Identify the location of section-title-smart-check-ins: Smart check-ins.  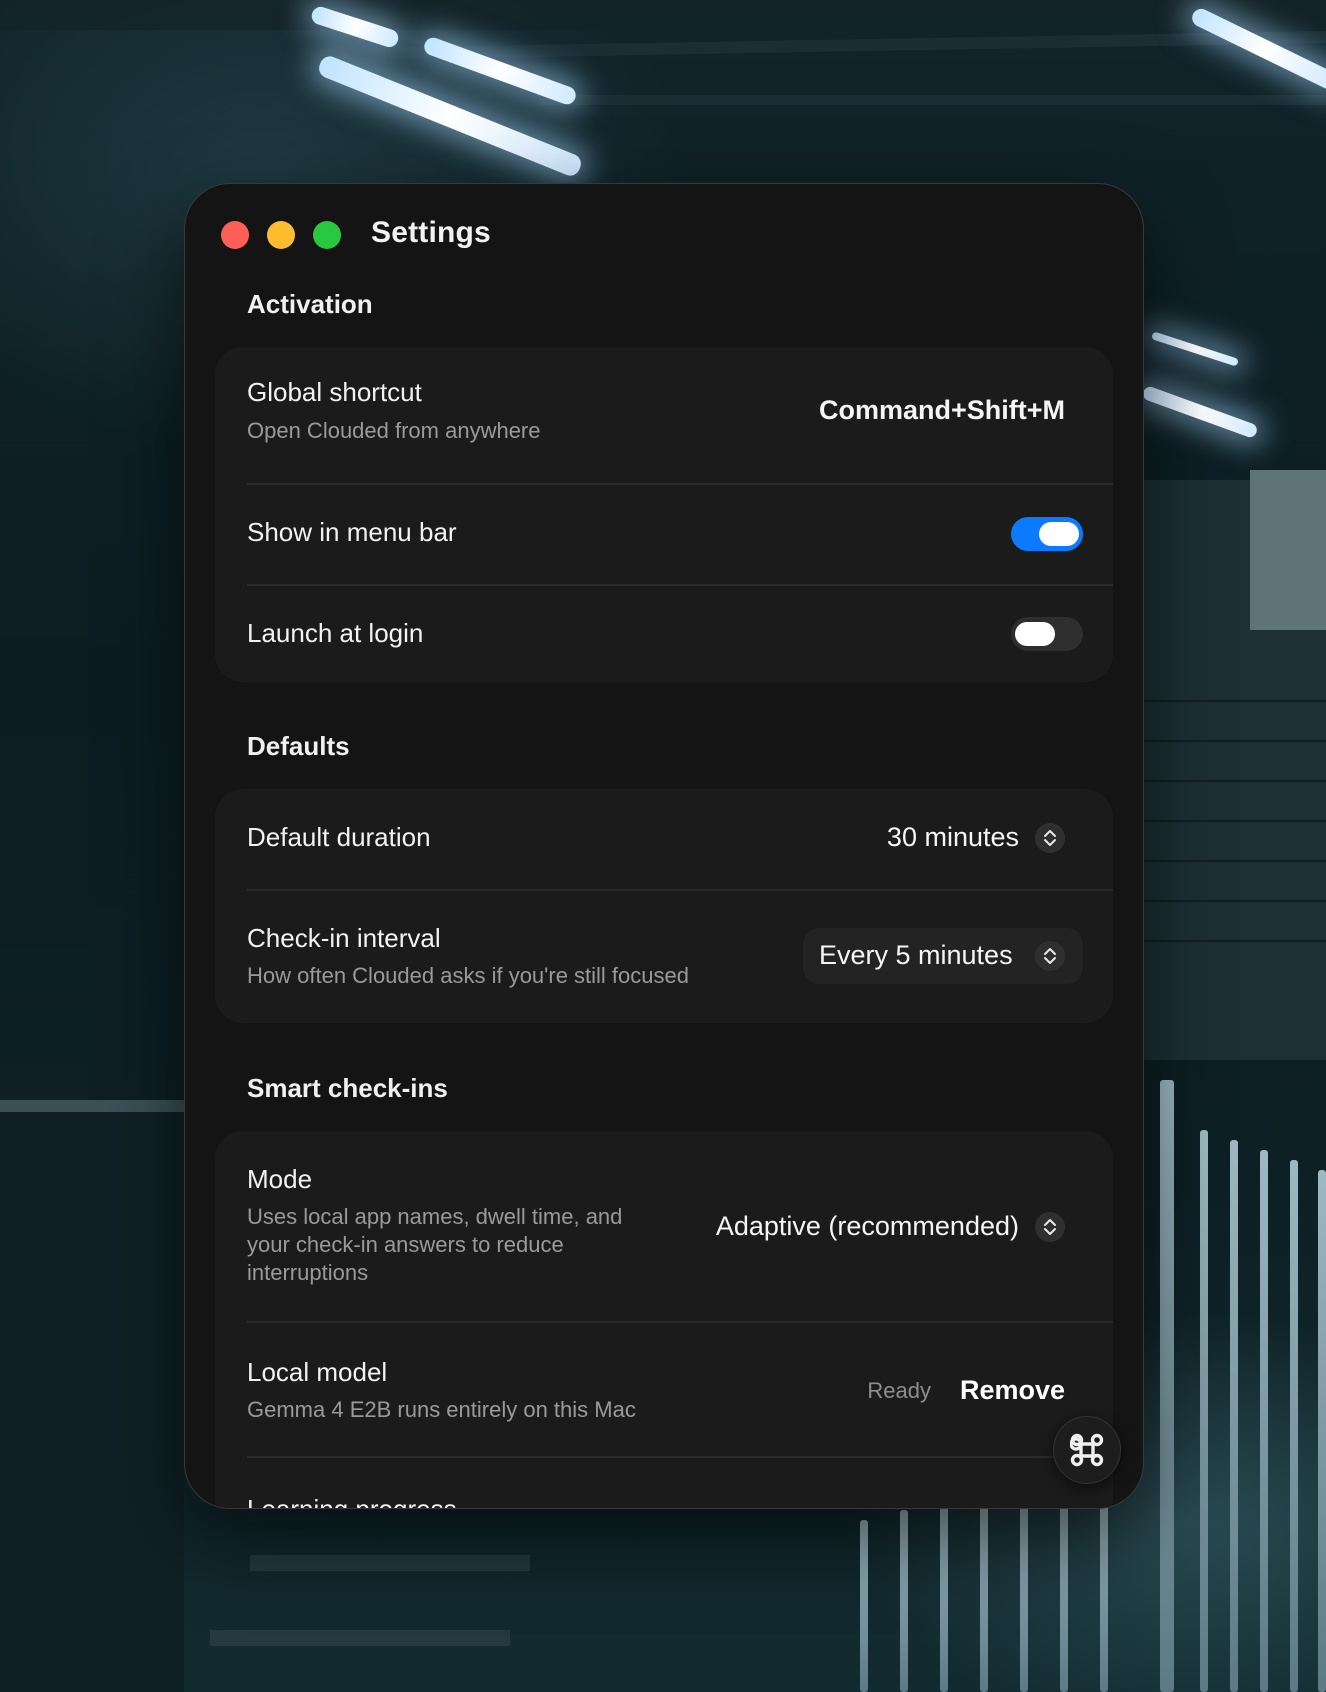
(347, 1088).